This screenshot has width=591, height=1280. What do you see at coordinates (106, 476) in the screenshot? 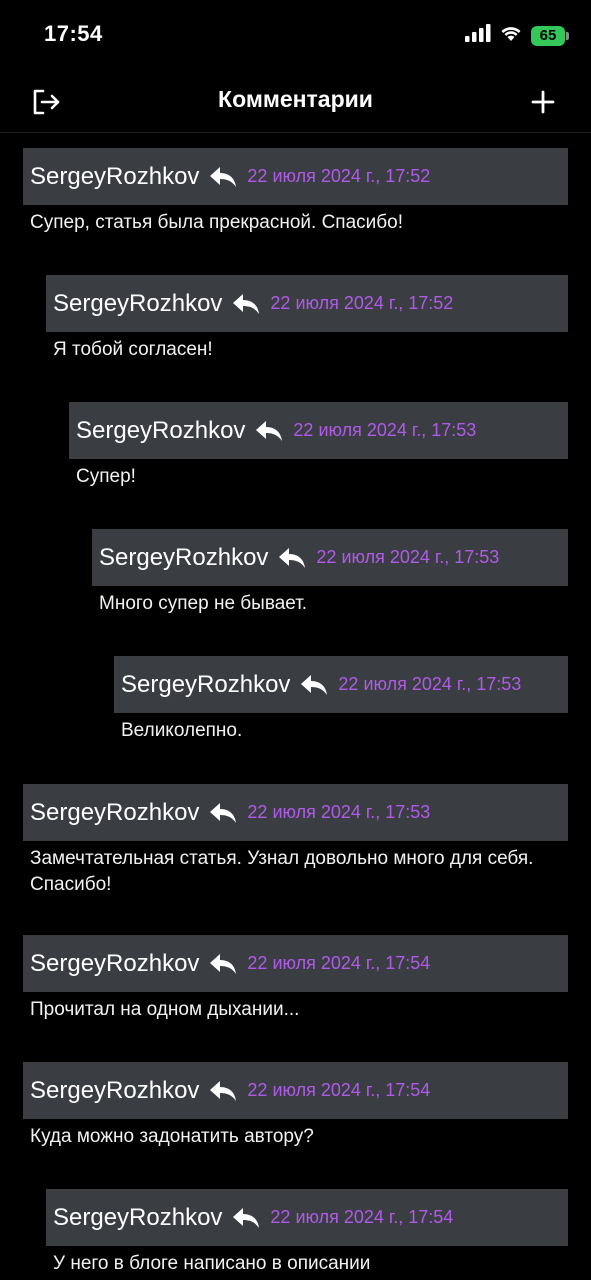
I see `comment-text: Супер!` at bounding box center [106, 476].